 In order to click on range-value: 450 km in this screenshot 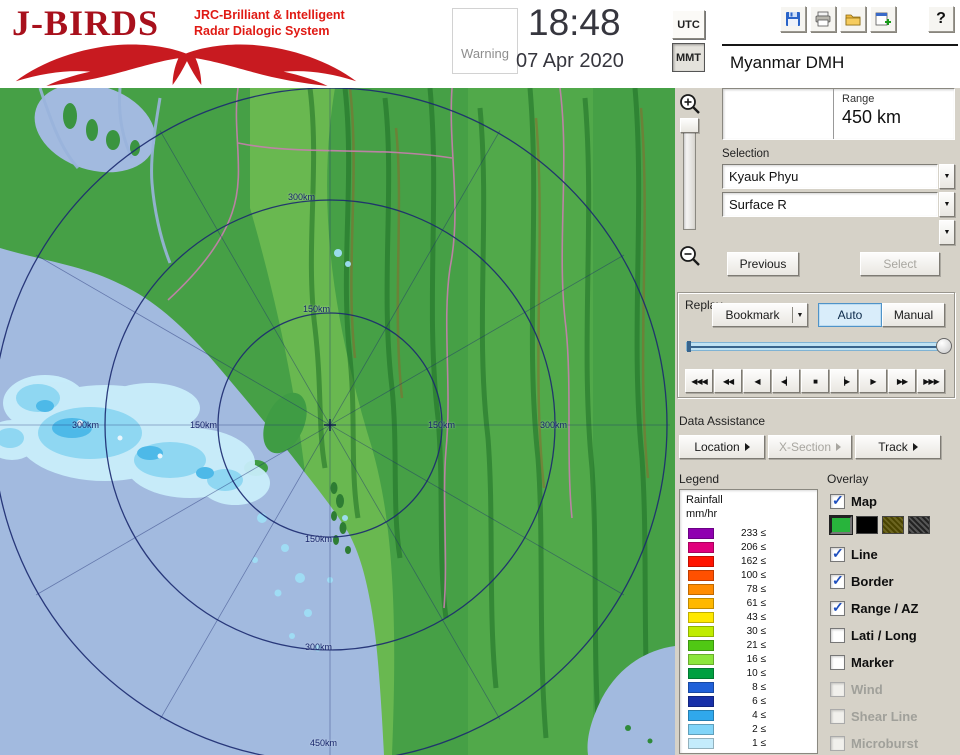, I will do `click(872, 117)`.